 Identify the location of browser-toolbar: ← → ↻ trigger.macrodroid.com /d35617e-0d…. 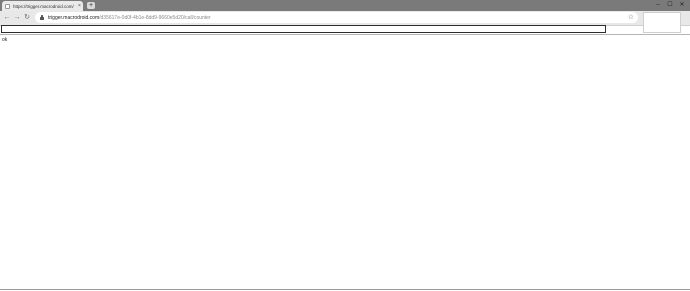
(345, 18).